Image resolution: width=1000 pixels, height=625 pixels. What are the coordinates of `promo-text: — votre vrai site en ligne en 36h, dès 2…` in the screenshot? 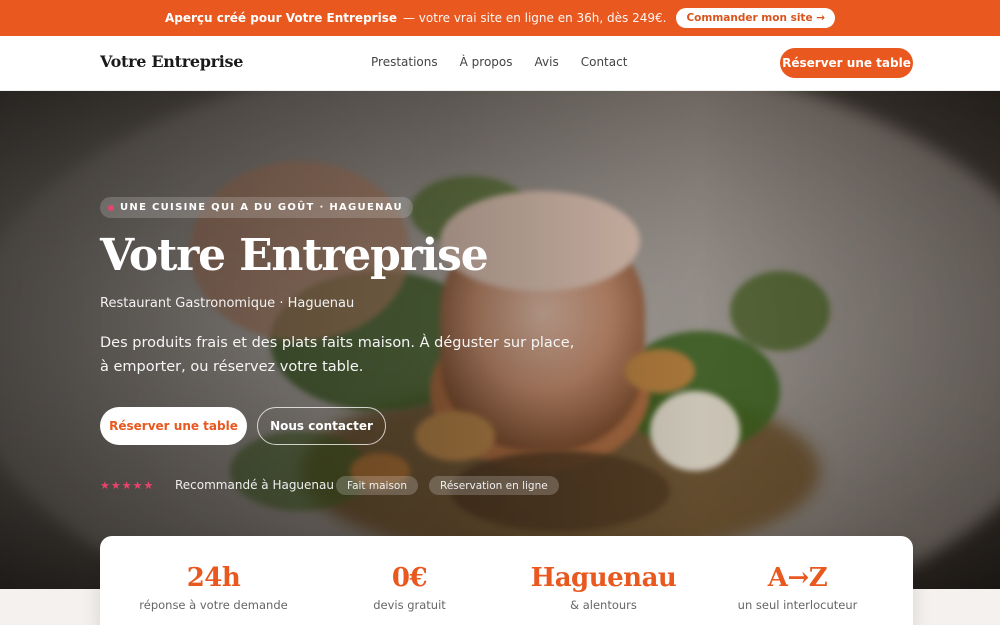 It's located at (534, 18).